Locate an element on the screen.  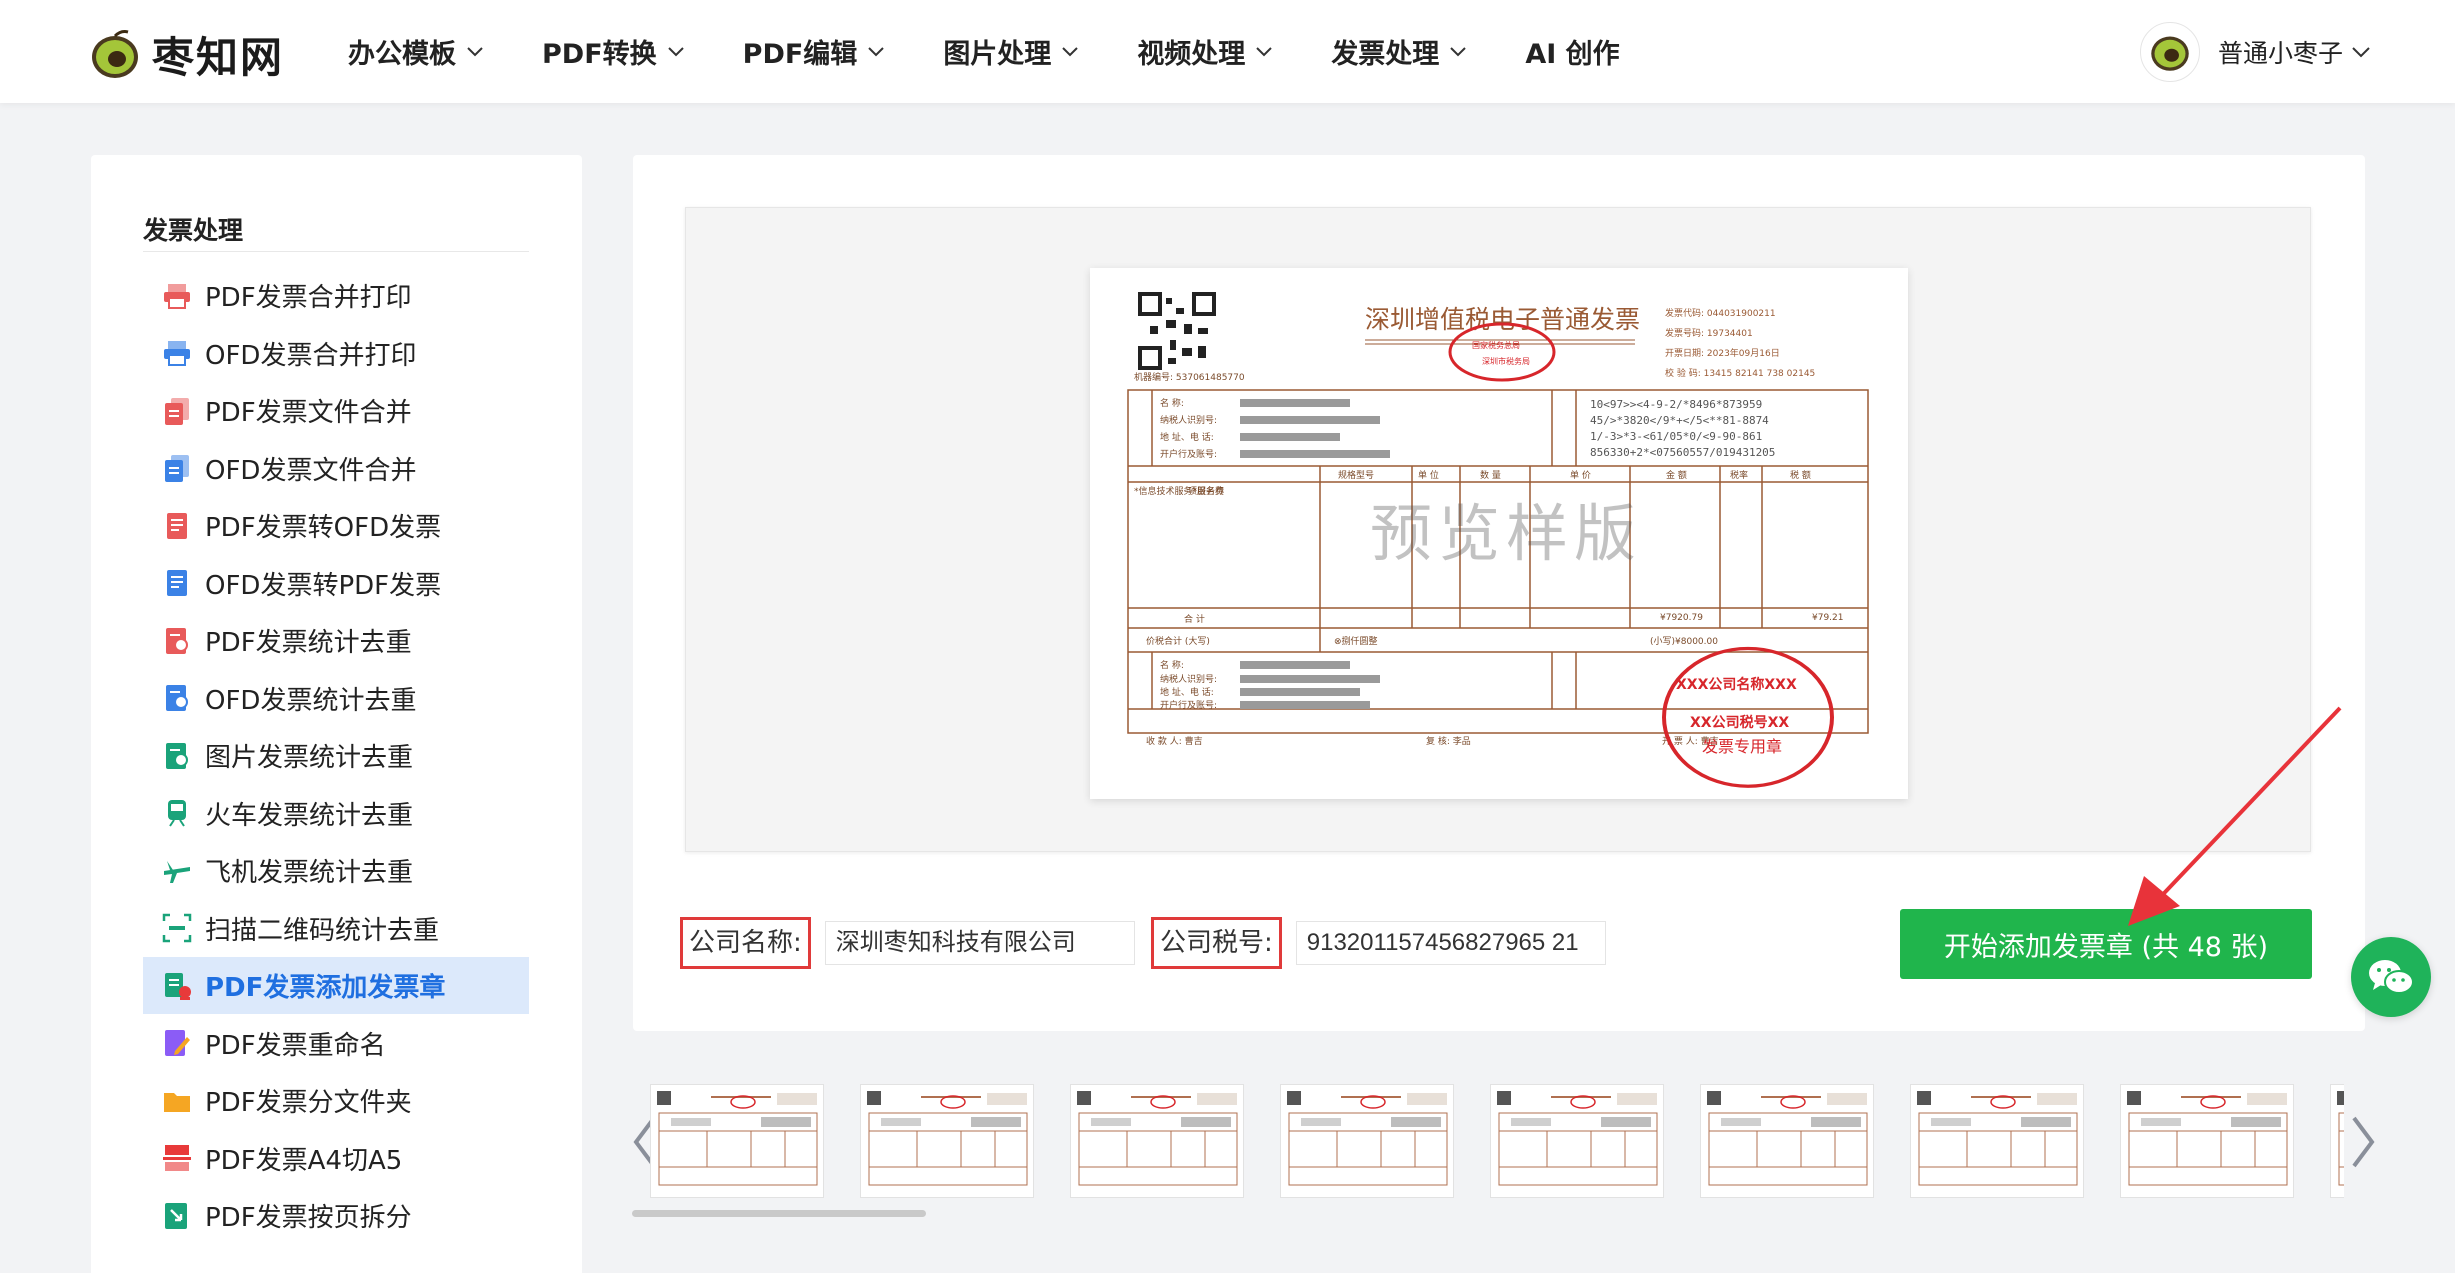
convert-icon is located at coordinates (177, 525).